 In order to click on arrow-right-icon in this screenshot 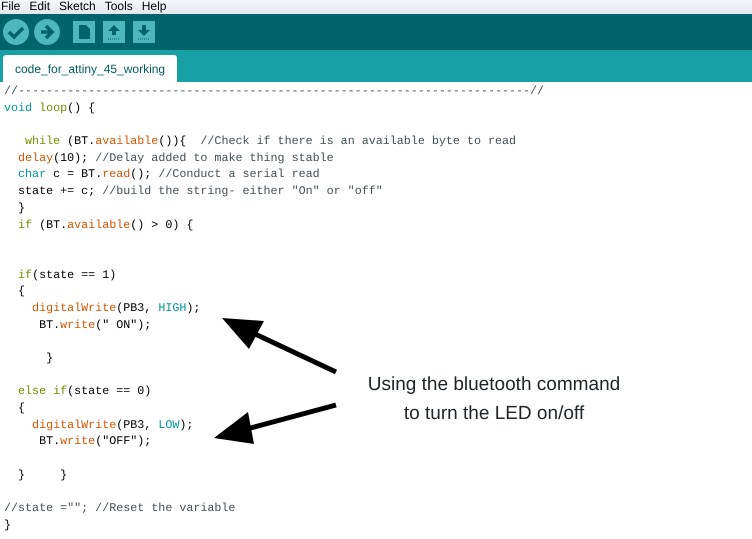, I will do `click(47, 32)`.